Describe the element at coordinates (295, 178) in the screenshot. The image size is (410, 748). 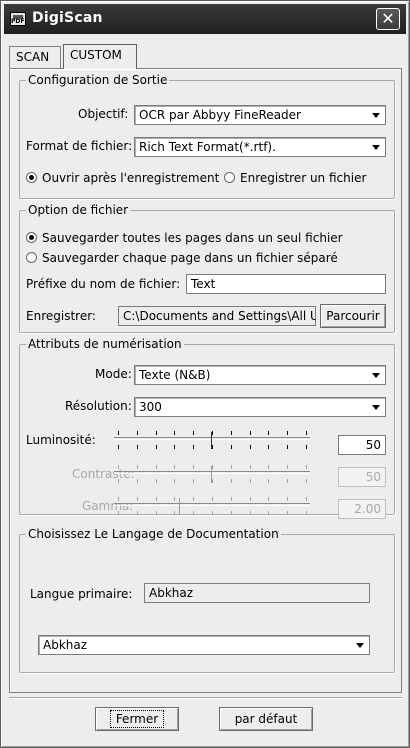
I see `save-file-radio: Enregistrer un fichier` at that location.